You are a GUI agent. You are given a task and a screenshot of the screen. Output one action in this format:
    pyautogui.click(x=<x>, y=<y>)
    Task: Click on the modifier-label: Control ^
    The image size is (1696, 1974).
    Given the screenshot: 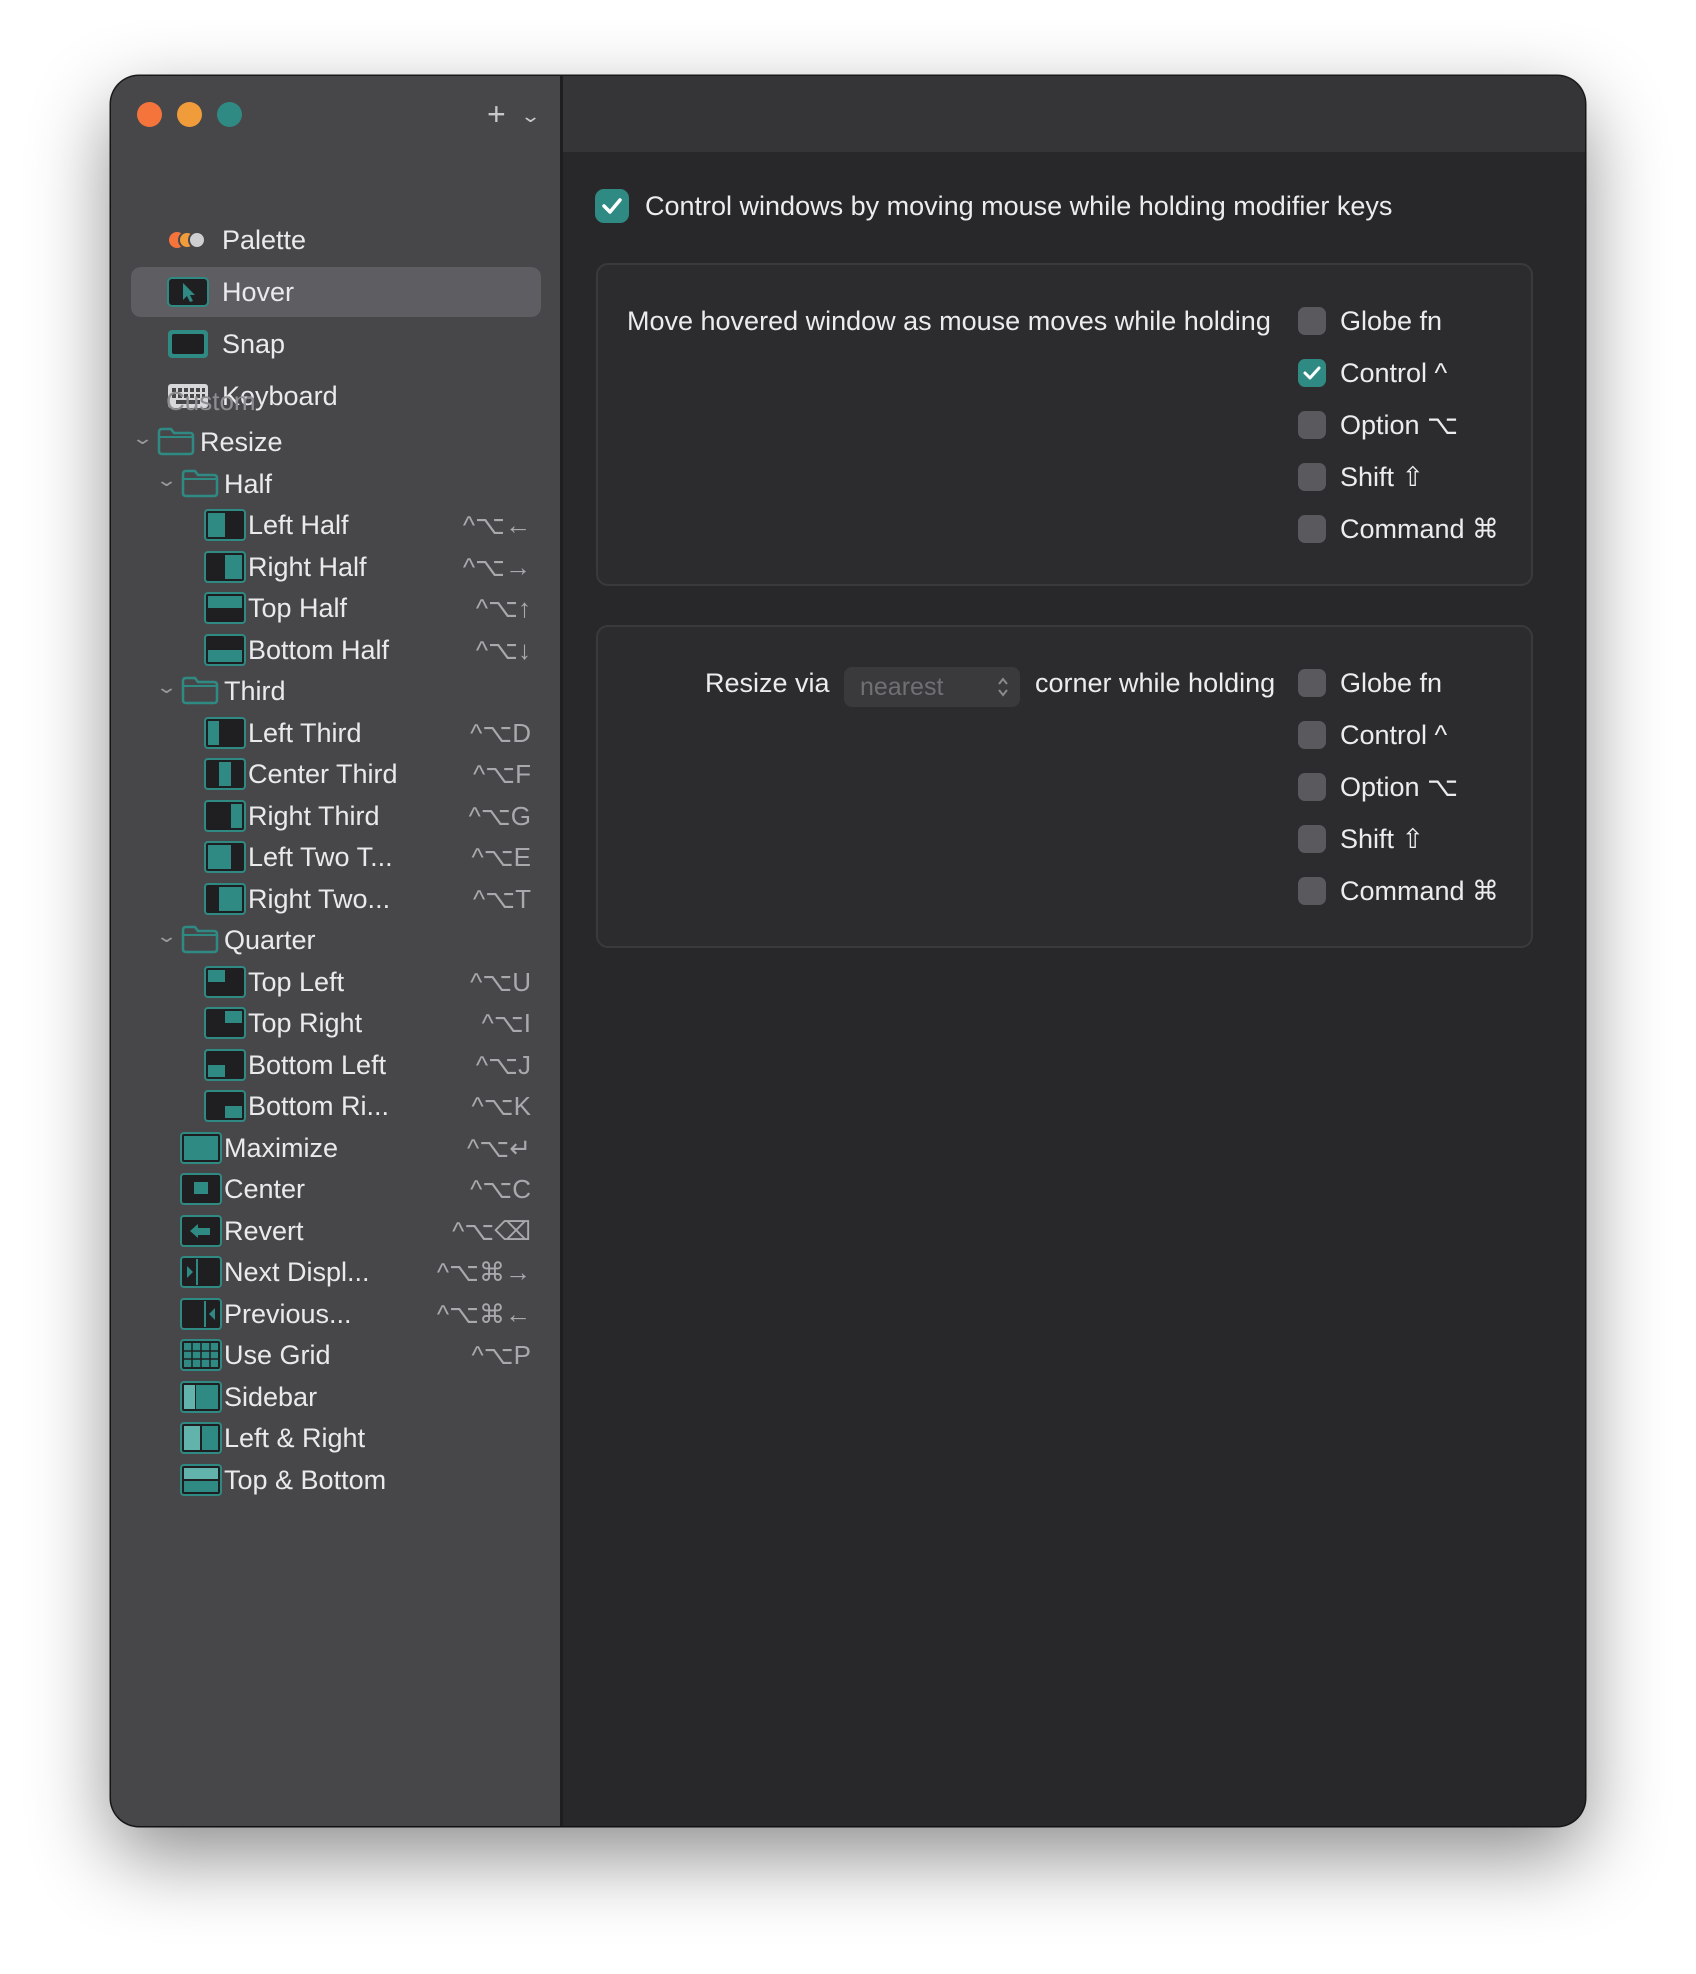 What is the action you would take?
    pyautogui.click(x=1394, y=735)
    